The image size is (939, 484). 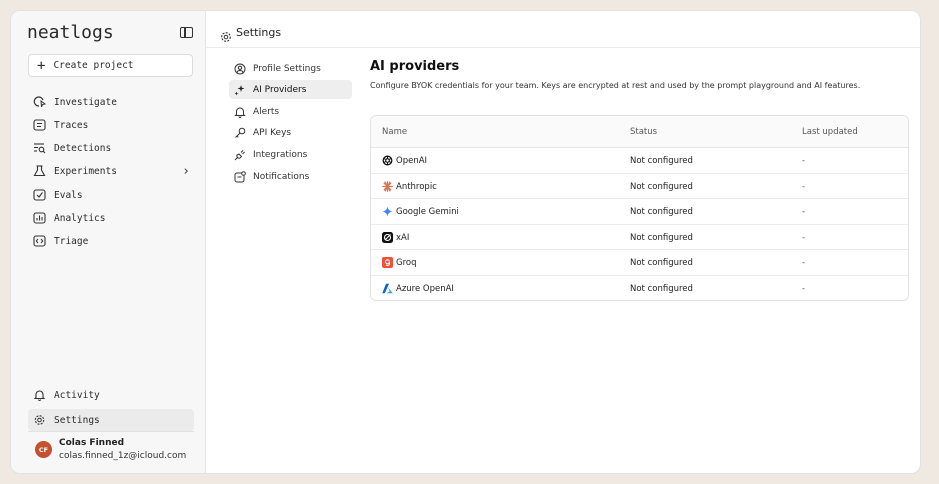 What do you see at coordinates (240, 133) in the screenshot?
I see `key-icon` at bounding box center [240, 133].